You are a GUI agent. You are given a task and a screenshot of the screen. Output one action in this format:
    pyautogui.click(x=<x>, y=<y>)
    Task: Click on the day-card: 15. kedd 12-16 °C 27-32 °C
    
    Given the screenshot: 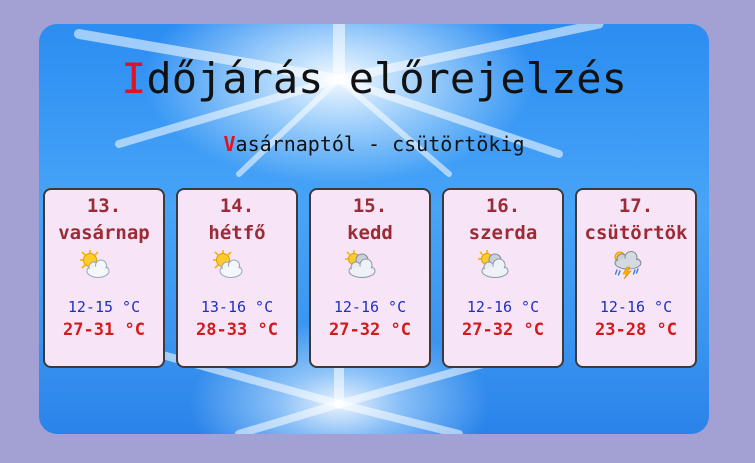 What is the action you would take?
    pyautogui.click(x=370, y=278)
    